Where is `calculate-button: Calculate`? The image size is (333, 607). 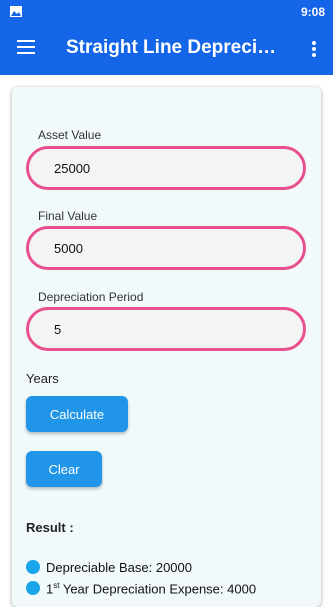 calculate-button: Calculate is located at coordinates (77, 414).